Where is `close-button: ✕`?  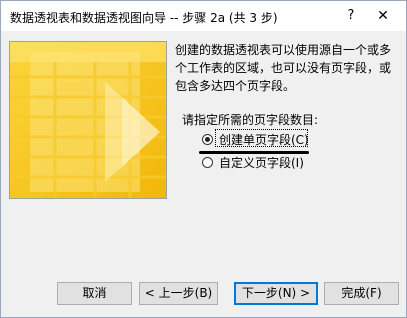 close-button: ✕ is located at coordinates (383, 16).